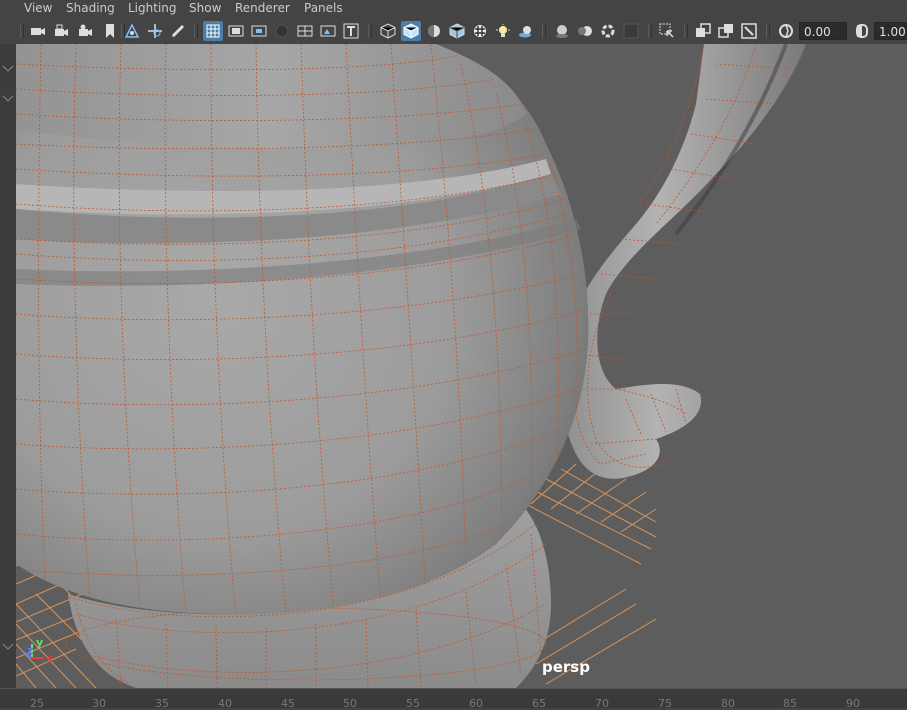 Image resolution: width=907 pixels, height=710 pixels. I want to click on xray-active-components-icon, so click(726, 31).